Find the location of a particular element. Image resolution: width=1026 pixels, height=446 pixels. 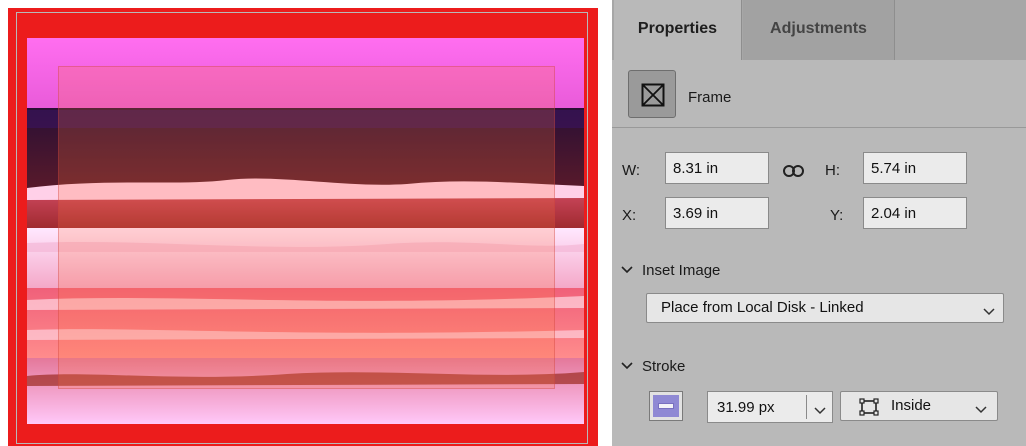

inset-image-section-header: Inset Image is located at coordinates (670, 270).